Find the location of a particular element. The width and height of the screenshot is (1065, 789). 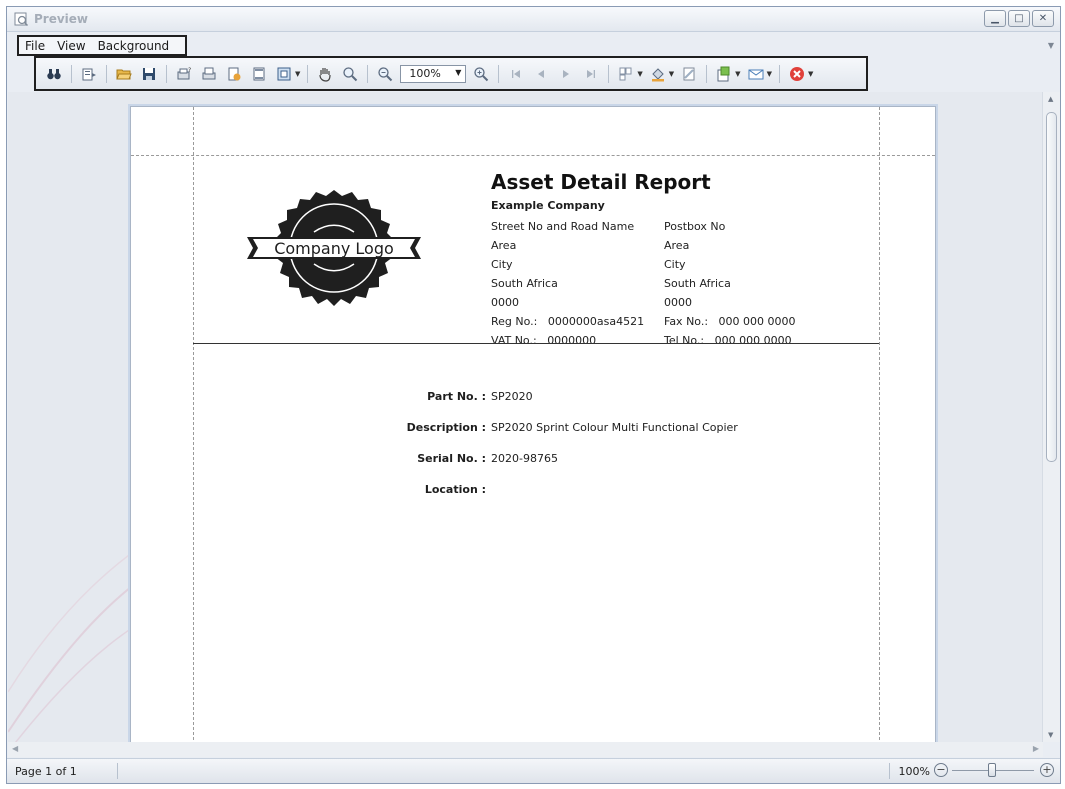

company-name: Example Company is located at coordinates (548, 205).